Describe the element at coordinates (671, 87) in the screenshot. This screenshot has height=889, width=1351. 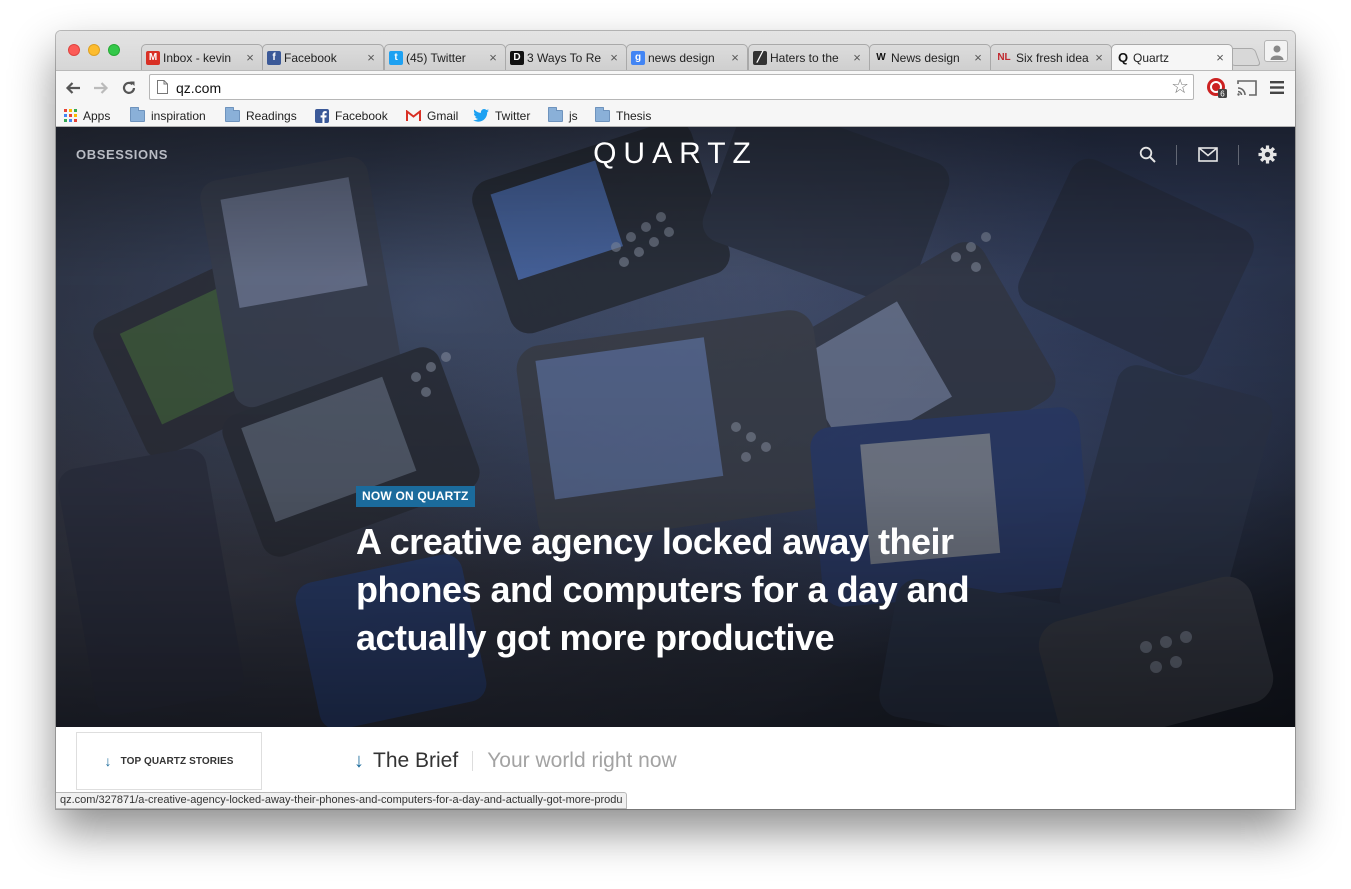
I see `address-bar: qz.com ☆` at that location.